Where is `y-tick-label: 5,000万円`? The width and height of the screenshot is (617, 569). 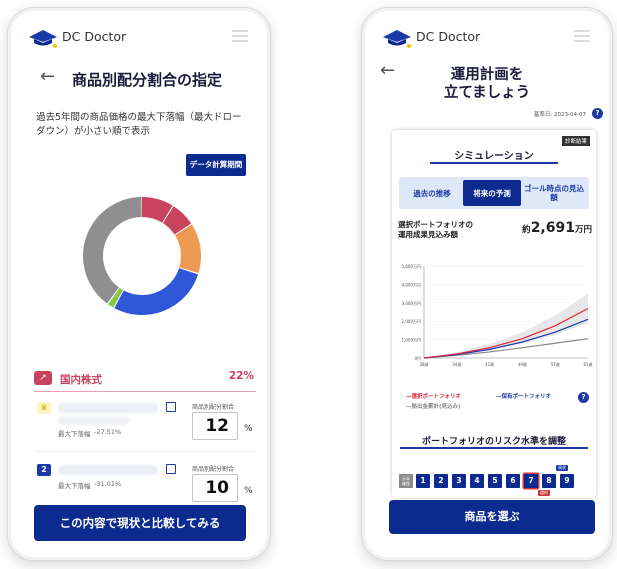 y-tick-label: 5,000万円 is located at coordinates (411, 266).